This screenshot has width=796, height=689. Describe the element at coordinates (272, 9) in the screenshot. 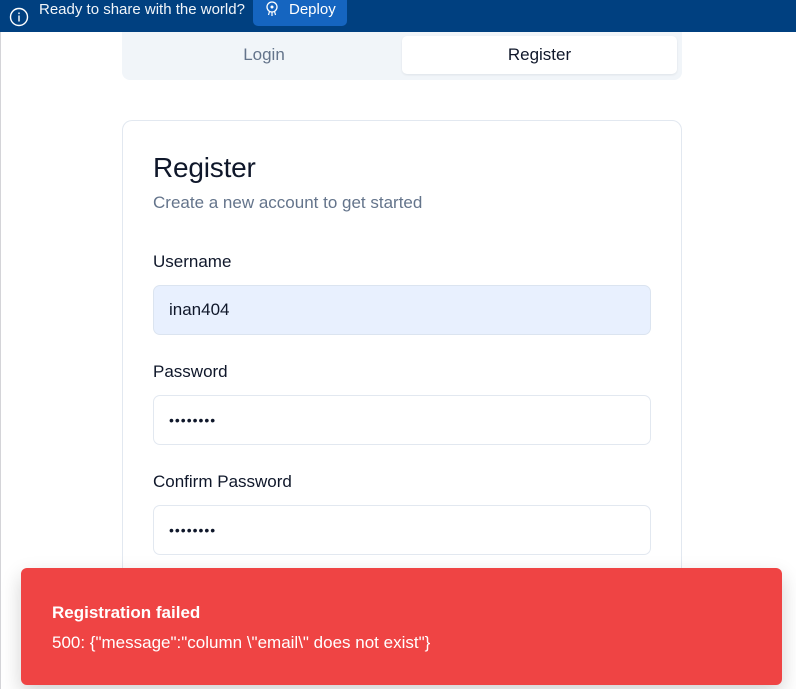

I see `deploy-icon` at that location.